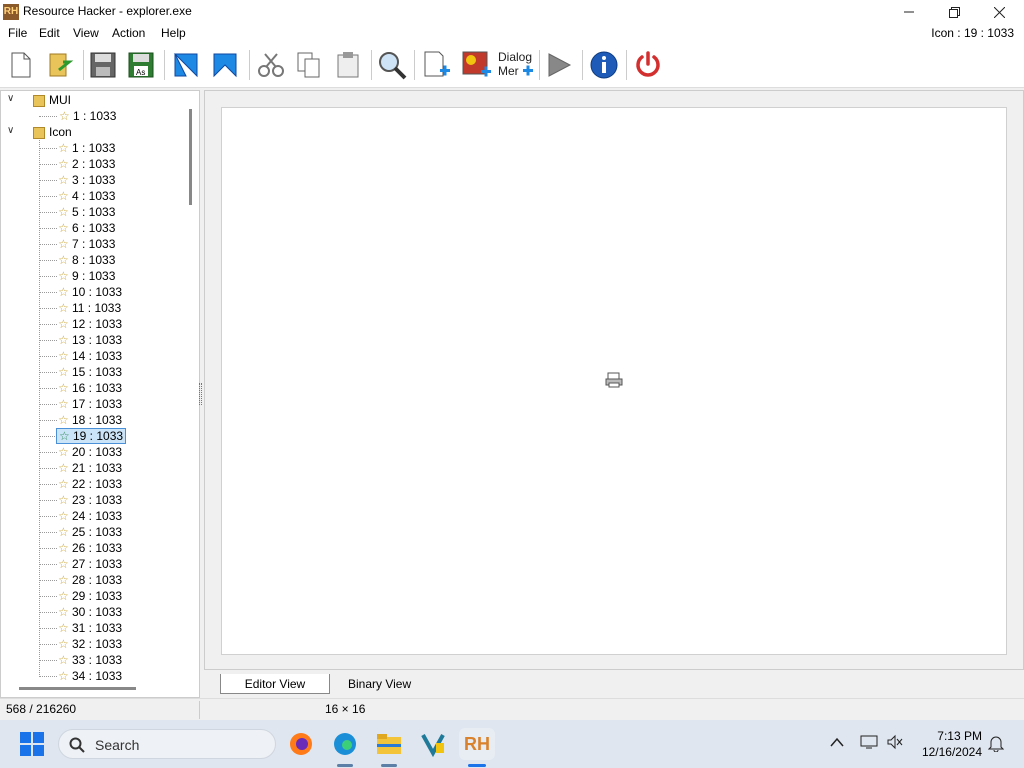 Image resolution: width=1024 pixels, height=768 pixels. What do you see at coordinates (86, 228) in the screenshot?
I see `tree-node-icon-item: ☆ 6 : 1033` at bounding box center [86, 228].